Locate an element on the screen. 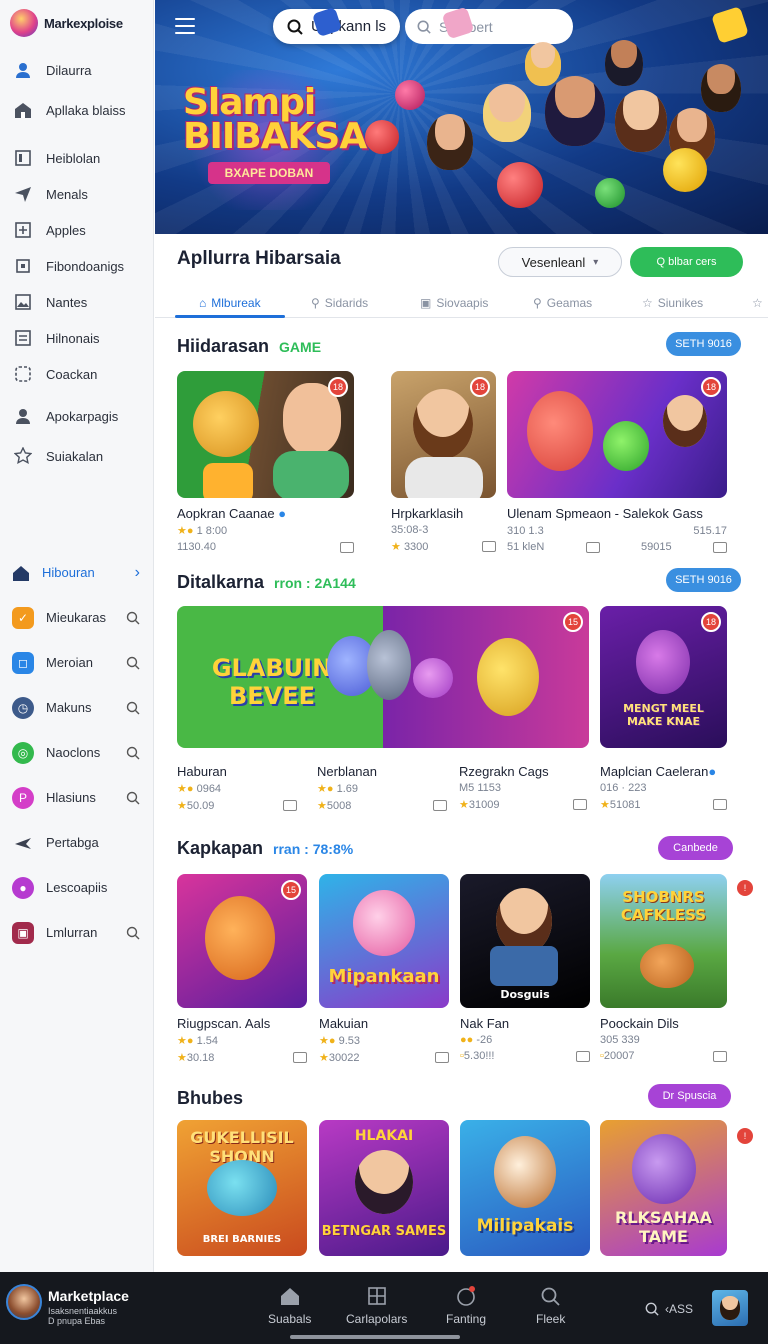 Image resolution: width=768 pixels, height=1344 pixels. tab-mlbureak: ⌂ Mlbureak is located at coordinates (230, 303).